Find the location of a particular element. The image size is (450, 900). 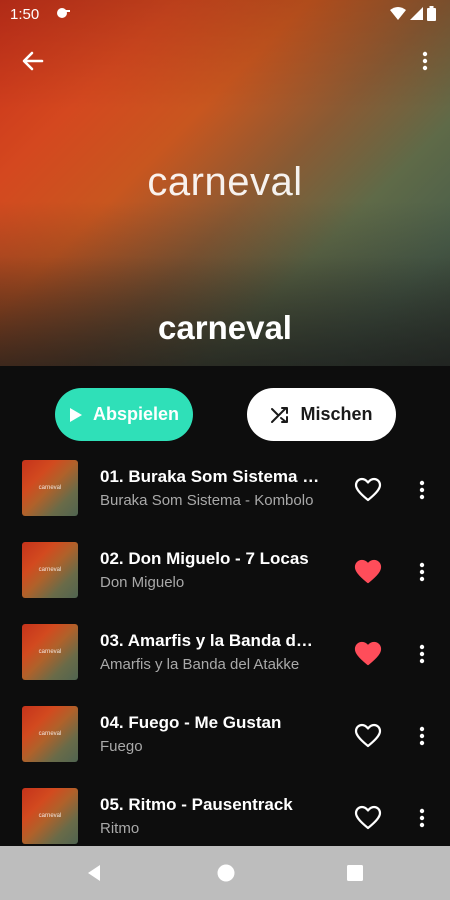

track-artist: Ritmo is located at coordinates (120, 828).